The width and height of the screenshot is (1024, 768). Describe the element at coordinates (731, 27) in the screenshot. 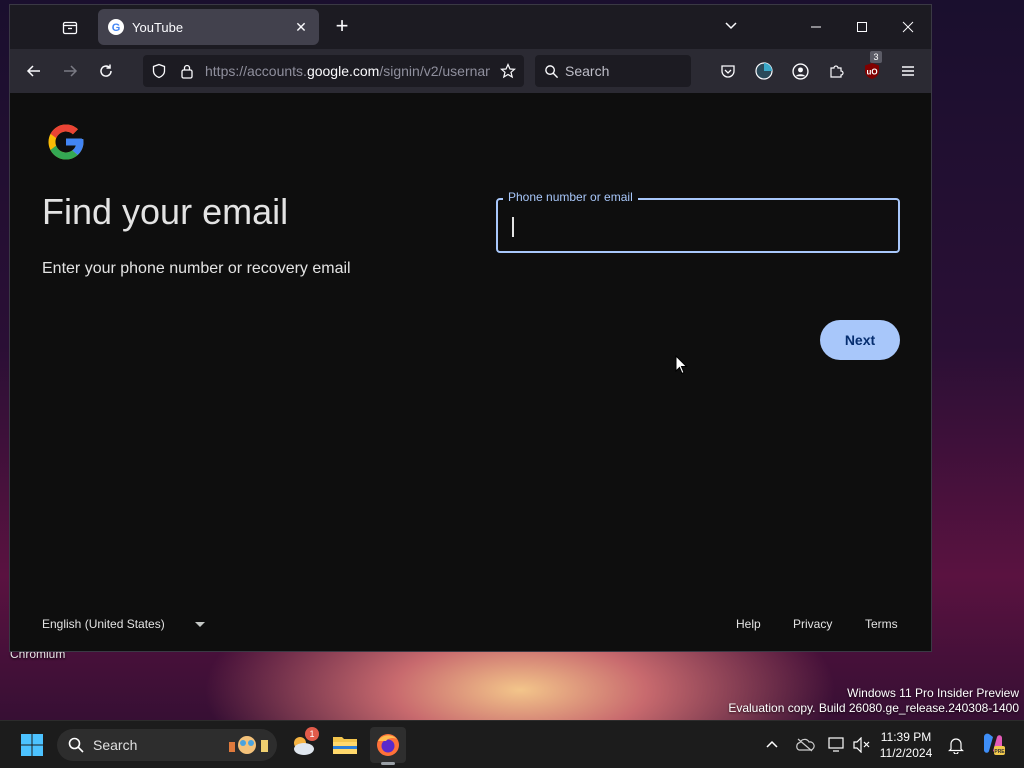

I see `list-all-tabs-icon` at that location.